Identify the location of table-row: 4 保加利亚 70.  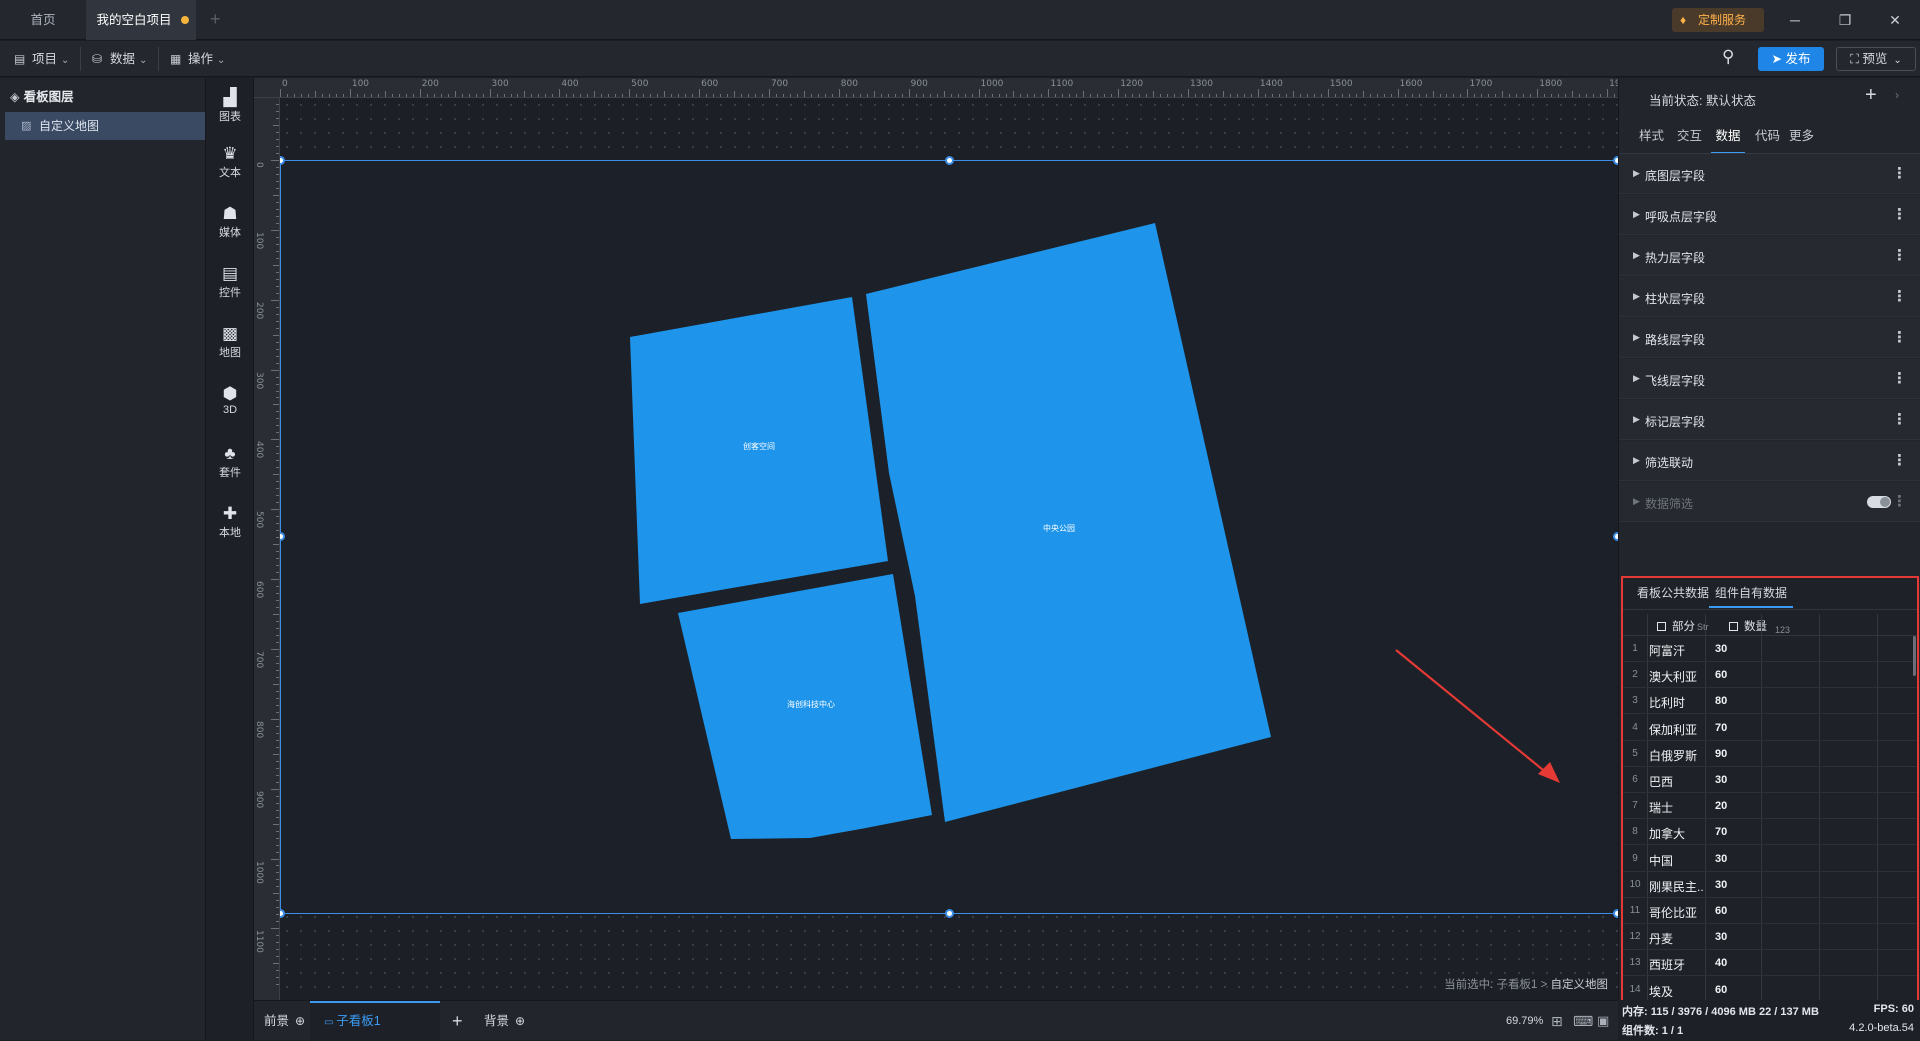
(1770, 728).